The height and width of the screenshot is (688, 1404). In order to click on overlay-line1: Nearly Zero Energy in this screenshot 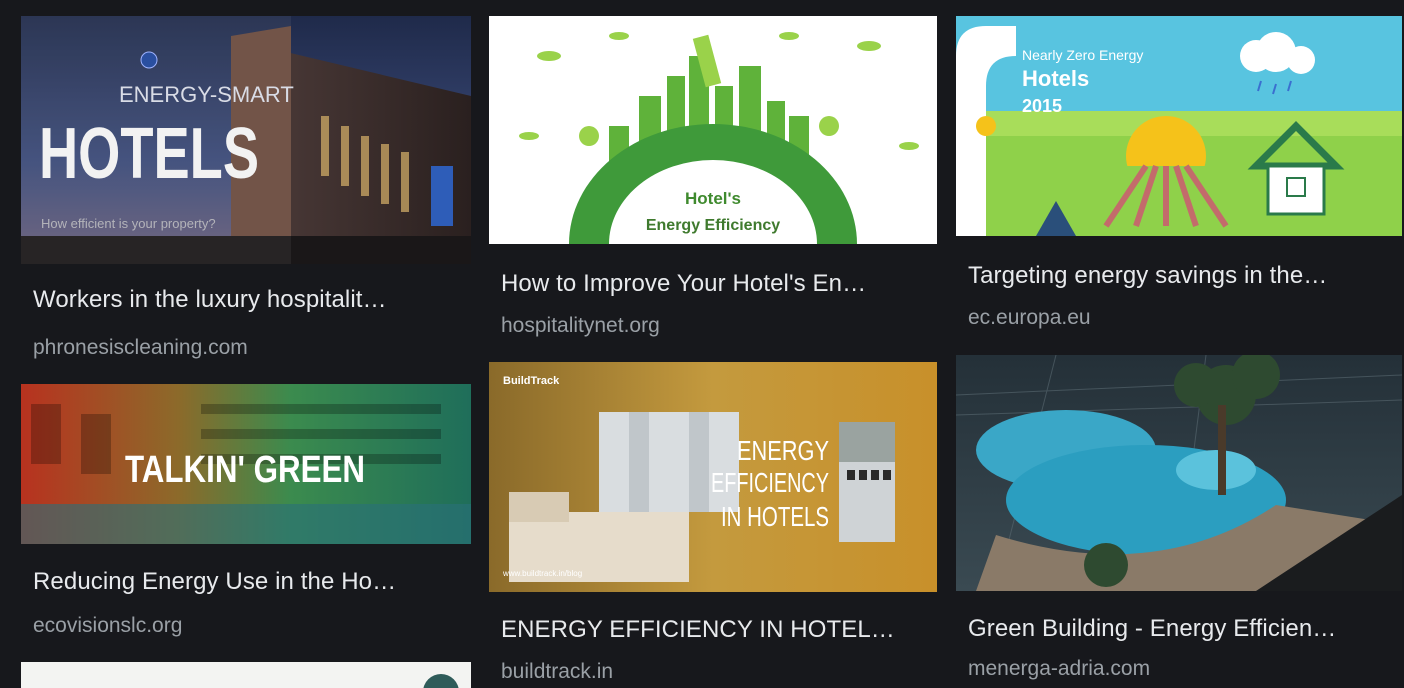, I will do `click(1082, 55)`.